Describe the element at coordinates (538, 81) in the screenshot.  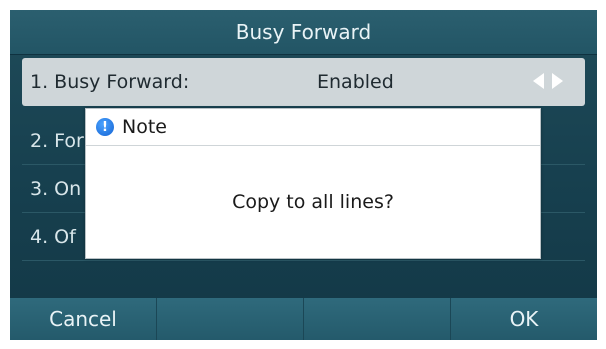
I see `left-arrow-icon` at that location.